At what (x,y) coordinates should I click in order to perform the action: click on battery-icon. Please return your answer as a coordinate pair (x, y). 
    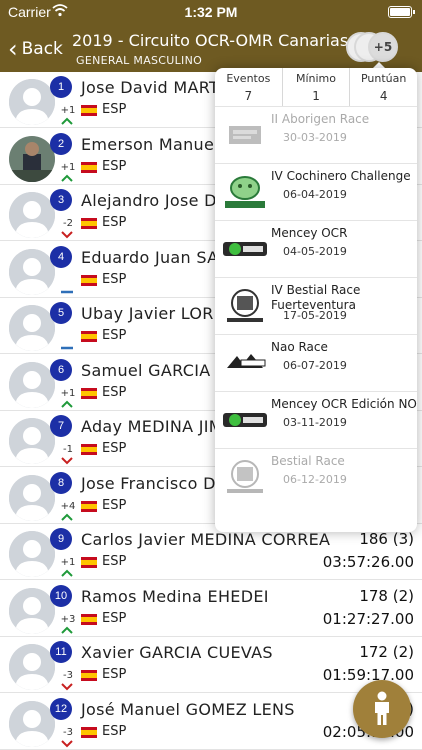
    Looking at the image, I should click on (401, 12).